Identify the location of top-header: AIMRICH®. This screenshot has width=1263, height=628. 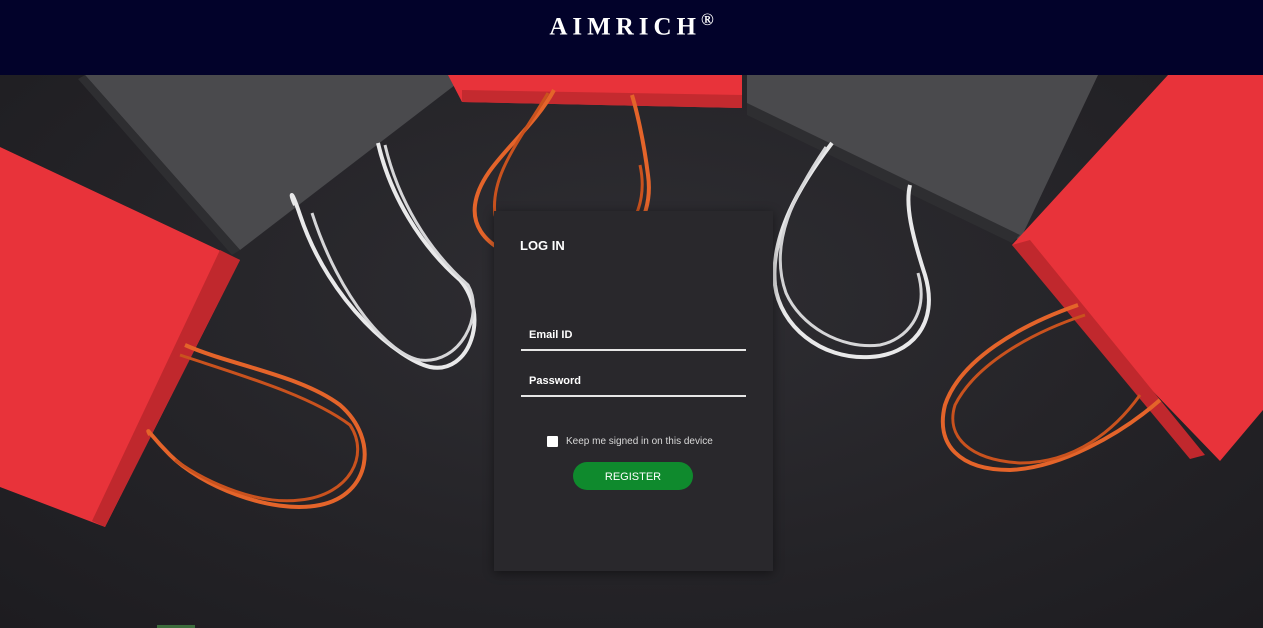
(631, 37).